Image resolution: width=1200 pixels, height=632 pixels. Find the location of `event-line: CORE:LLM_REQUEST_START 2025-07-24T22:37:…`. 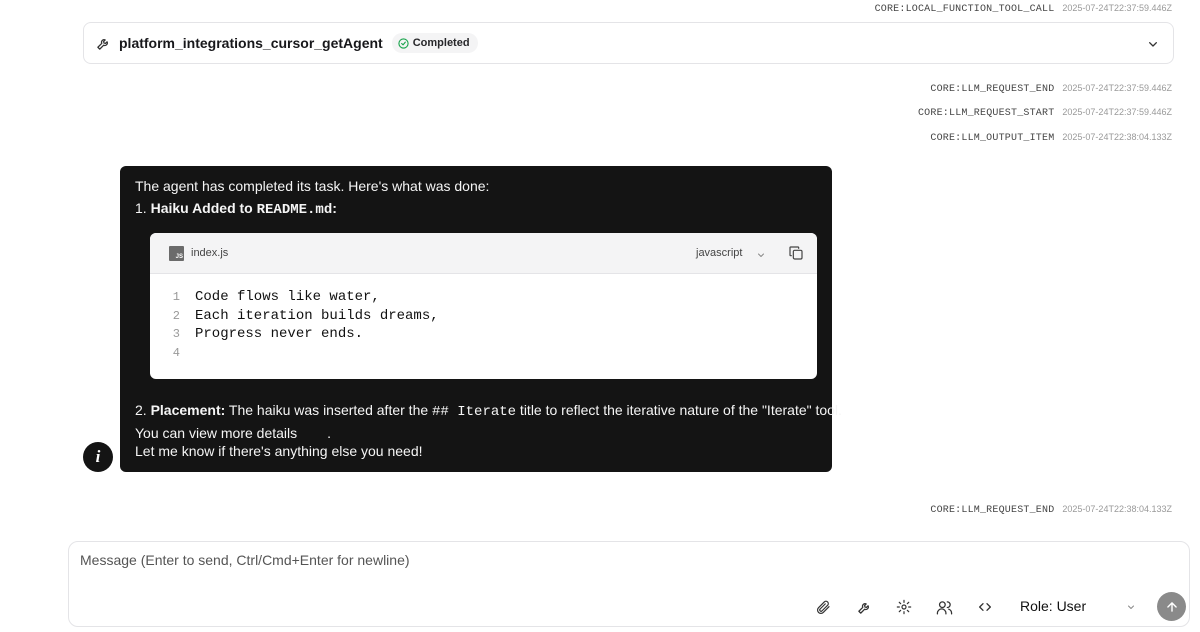

event-line: CORE:LLM_REQUEST_START 2025-07-24T22:37:… is located at coordinates (1045, 113).